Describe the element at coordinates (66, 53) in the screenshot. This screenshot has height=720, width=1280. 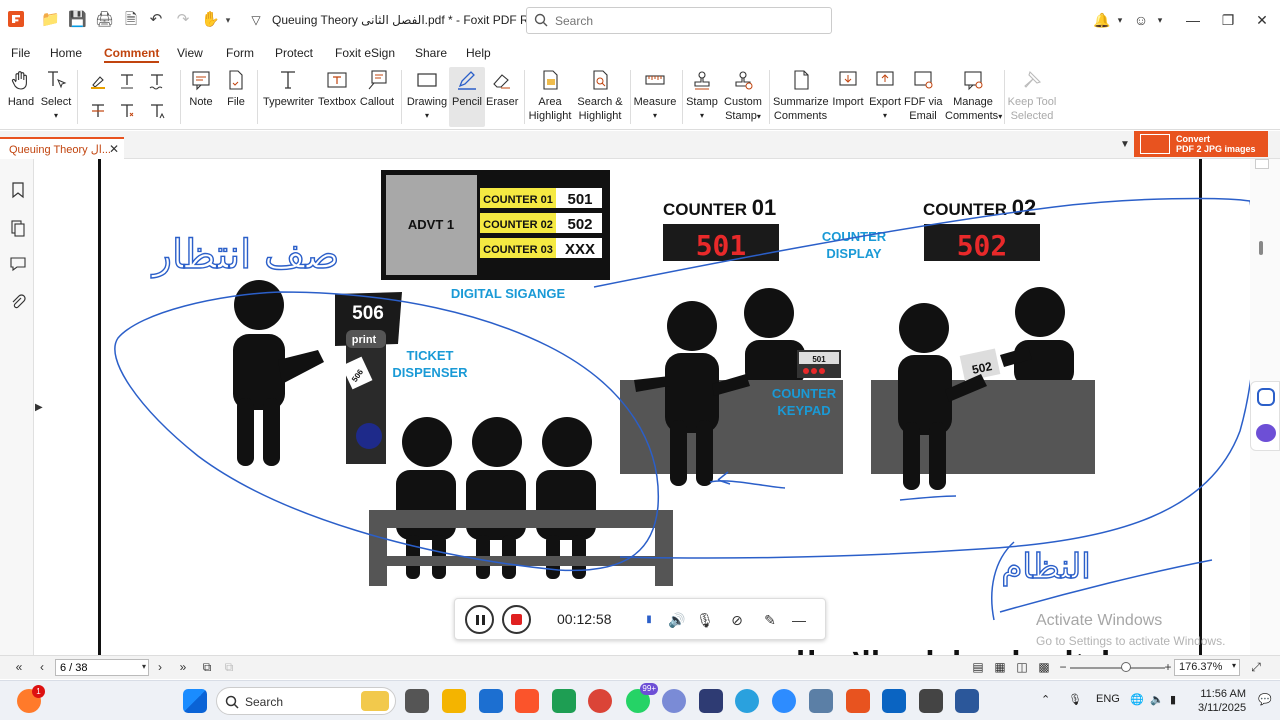
I see `menu-home: Home` at that location.